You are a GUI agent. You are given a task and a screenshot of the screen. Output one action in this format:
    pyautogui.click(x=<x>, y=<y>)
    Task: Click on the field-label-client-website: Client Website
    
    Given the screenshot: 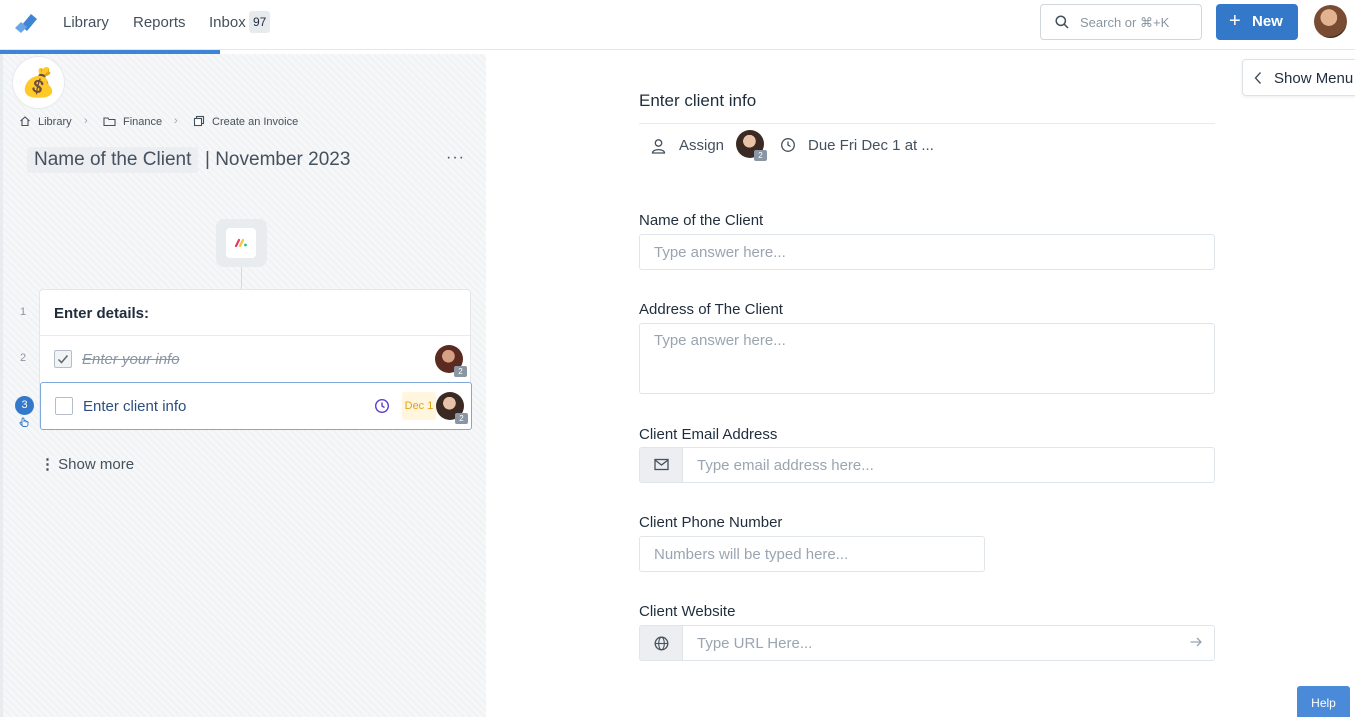 What is the action you would take?
    pyautogui.click(x=687, y=611)
    